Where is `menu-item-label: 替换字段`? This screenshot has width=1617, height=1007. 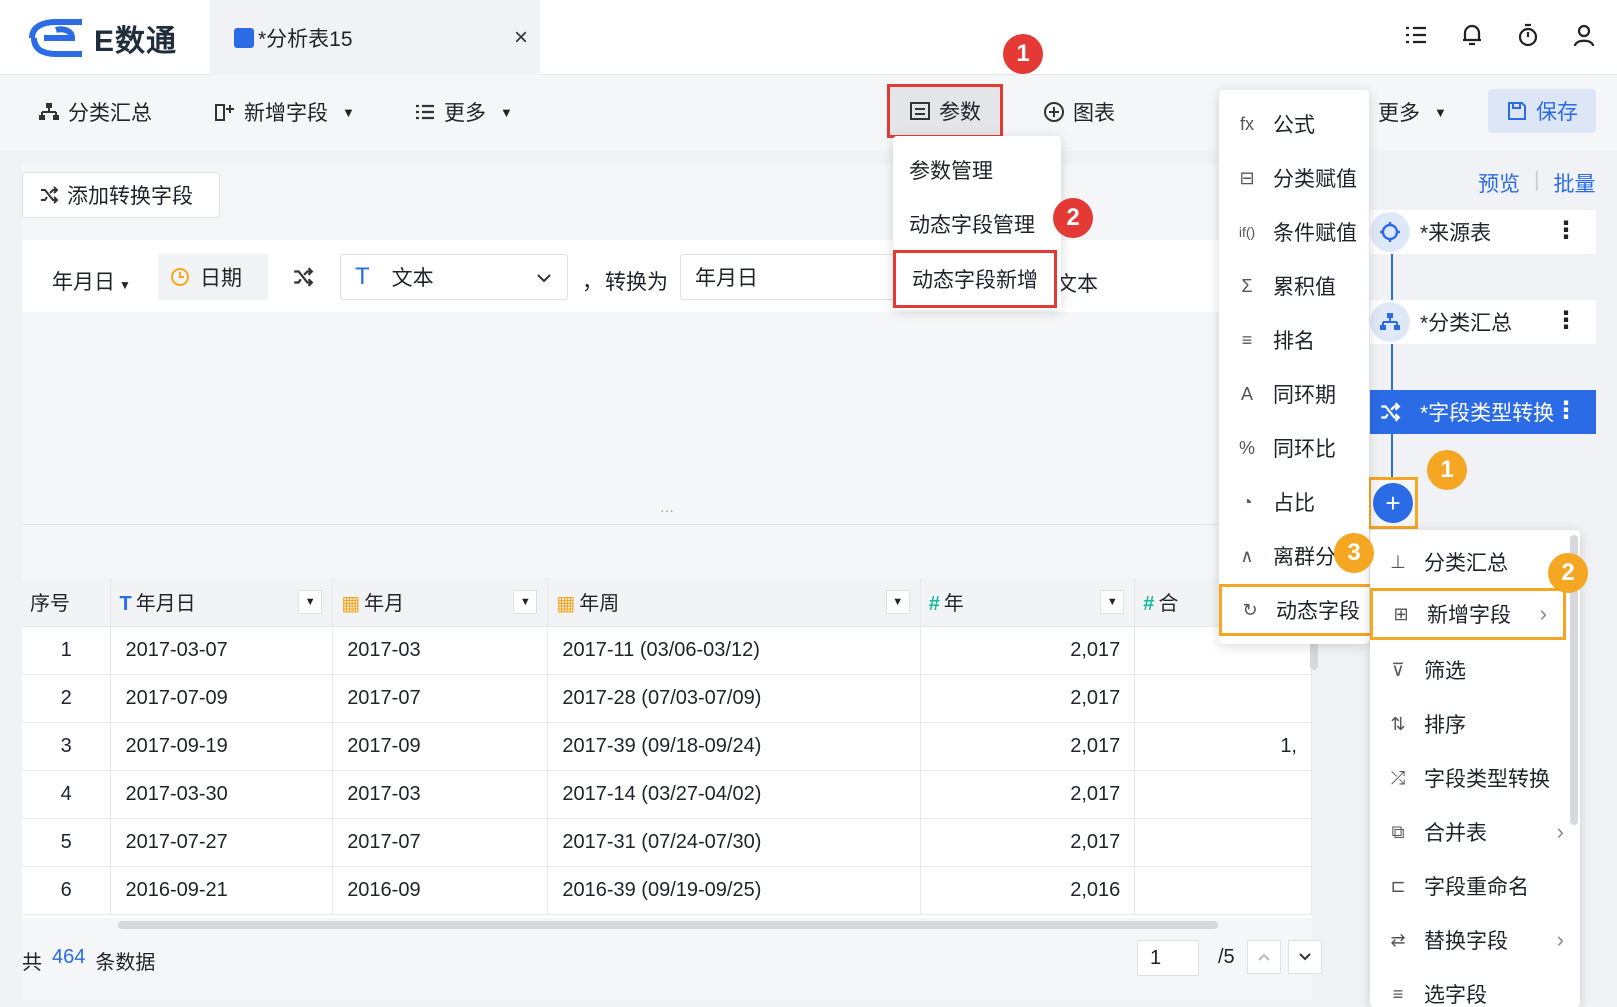
menu-item-label: 替换字段 is located at coordinates (1466, 941).